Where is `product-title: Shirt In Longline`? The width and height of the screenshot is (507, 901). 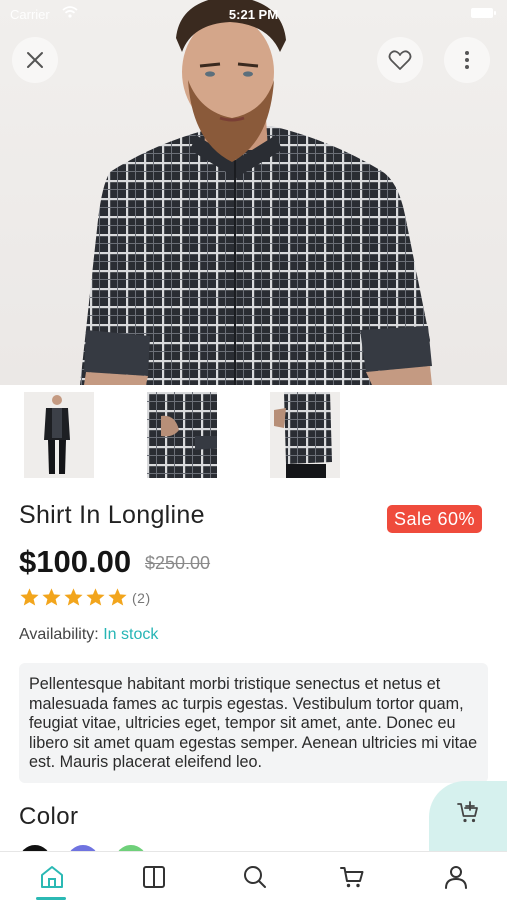
product-title: Shirt In Longline is located at coordinates (112, 515).